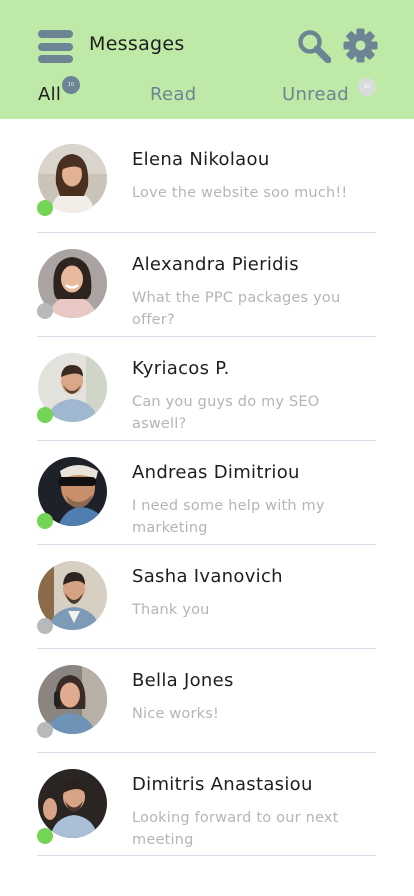 This screenshot has width=414, height=896. Describe the element at coordinates (235, 829) in the screenshot. I see `message-preview: Looking forward to our next meeting` at that location.